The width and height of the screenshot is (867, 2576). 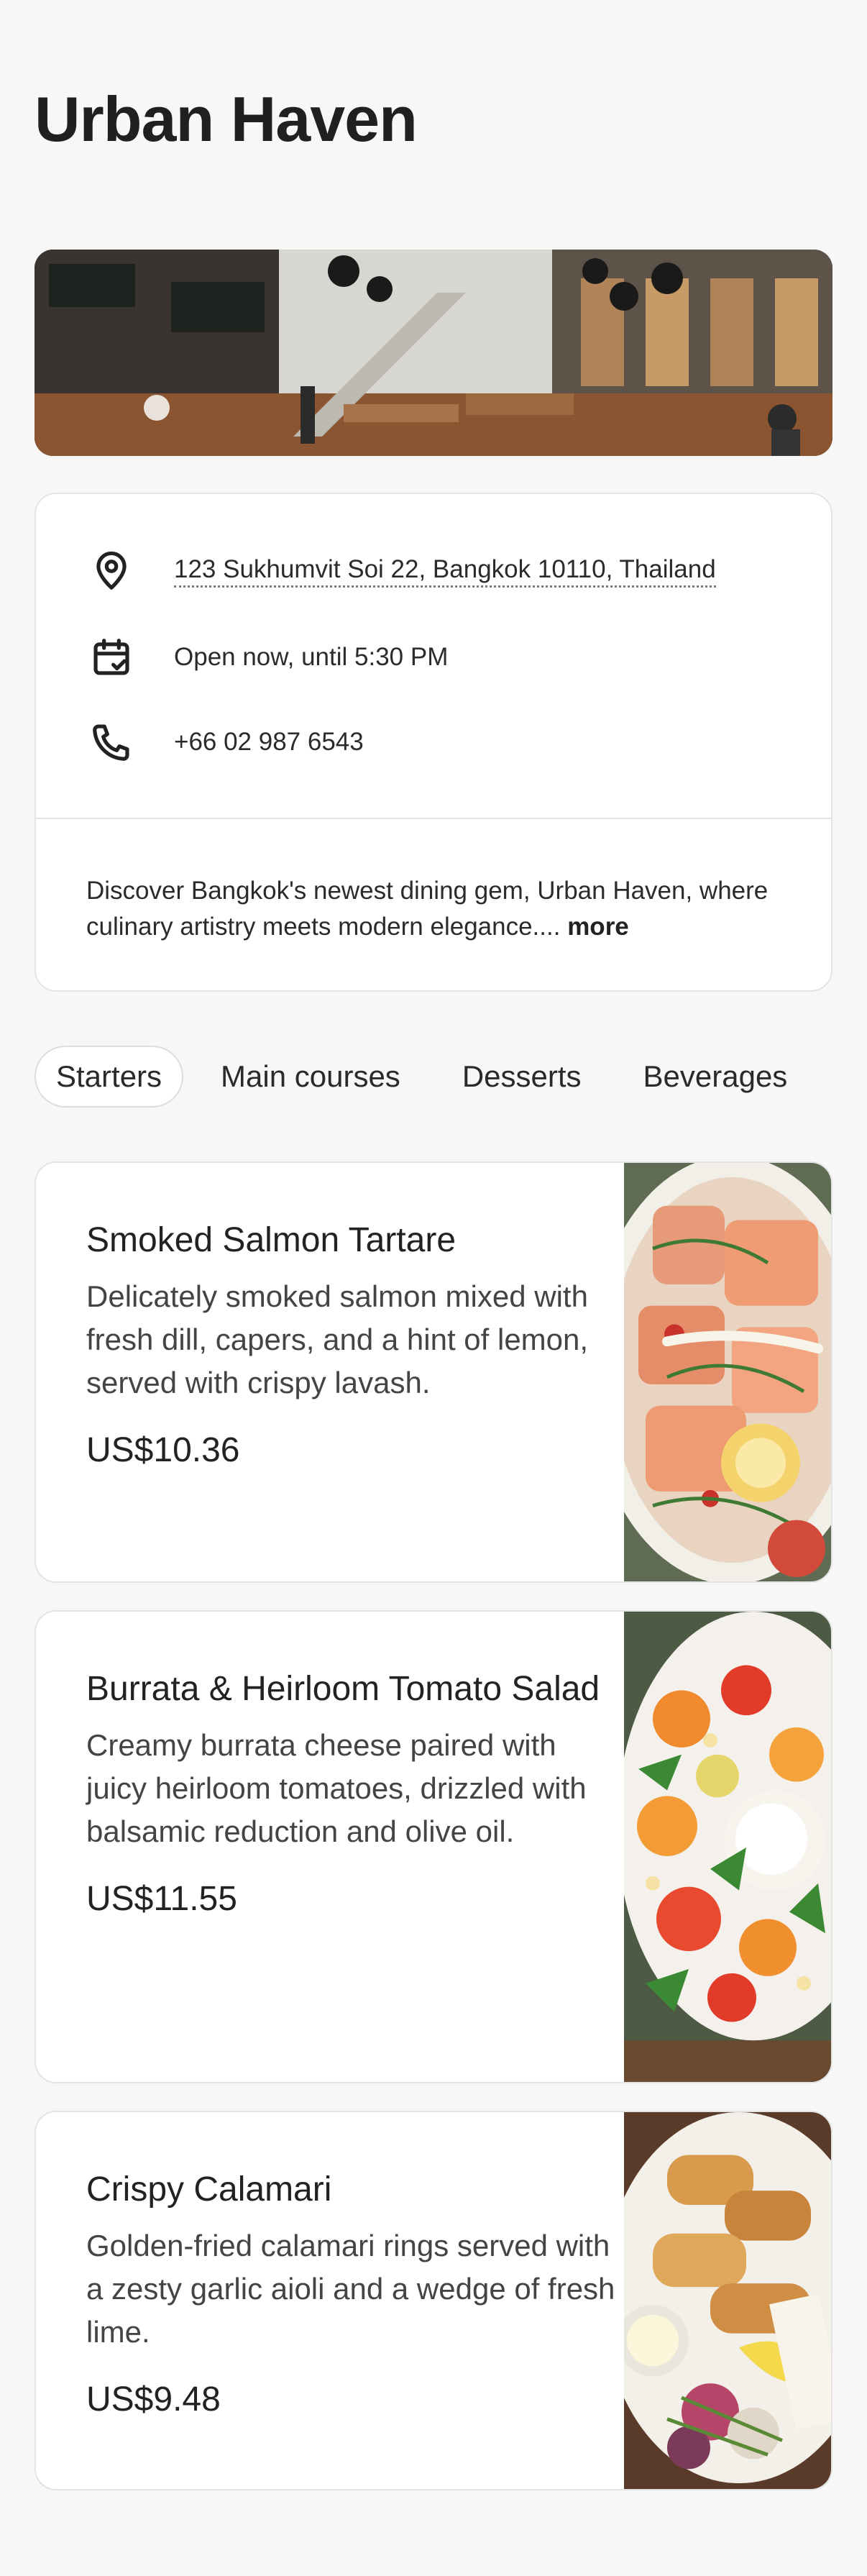 What do you see at coordinates (311, 657) in the screenshot?
I see `opening-hours: Open now, until 5:30 PM` at bounding box center [311, 657].